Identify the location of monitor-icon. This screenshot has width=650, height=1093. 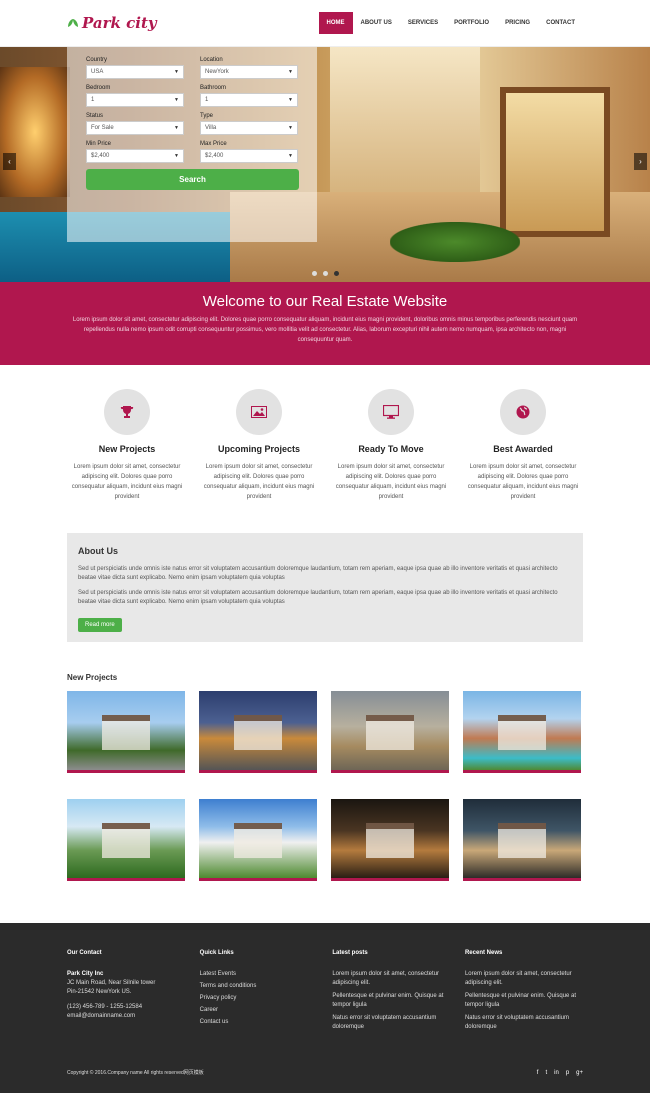
(391, 412).